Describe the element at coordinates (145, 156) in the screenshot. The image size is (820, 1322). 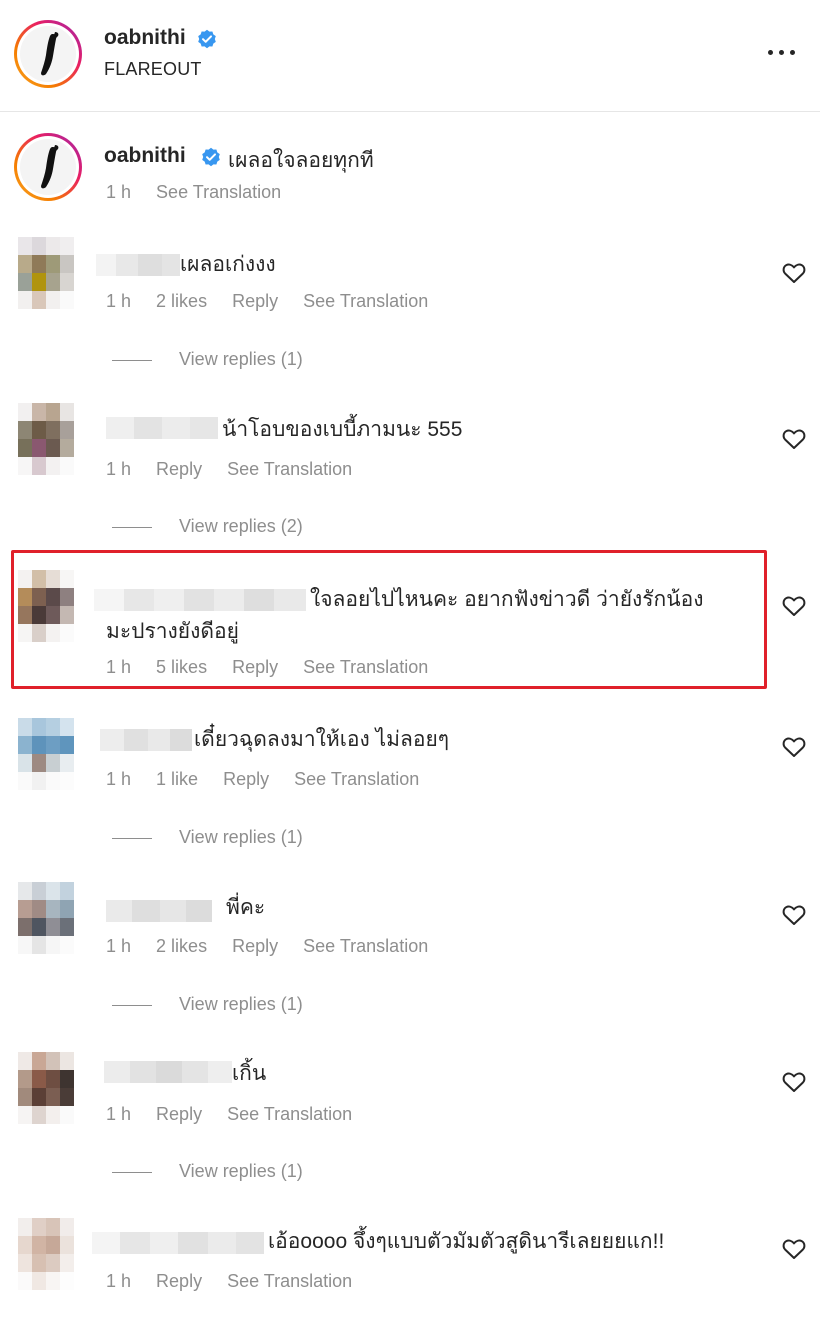
I see `caption-username: oabnithi` at that location.